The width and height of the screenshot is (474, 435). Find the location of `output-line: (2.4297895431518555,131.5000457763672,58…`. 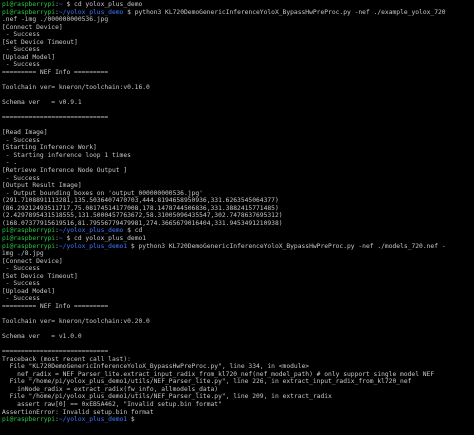

output-line: (2.4297895431518555,131.5000457763672,58… is located at coordinates (237, 216).